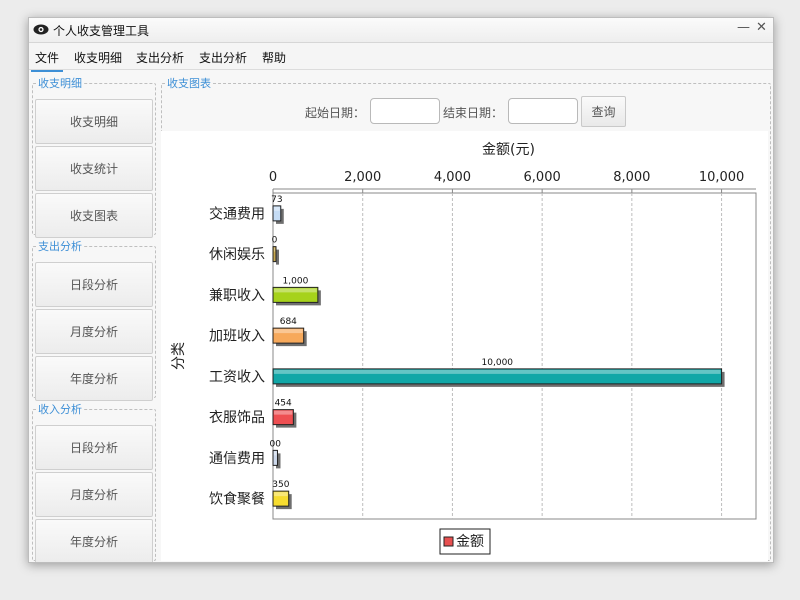 The height and width of the screenshot is (600, 800). Describe the element at coordinates (452, 177) in the screenshot. I see `x-tick-label: 4,000` at that location.